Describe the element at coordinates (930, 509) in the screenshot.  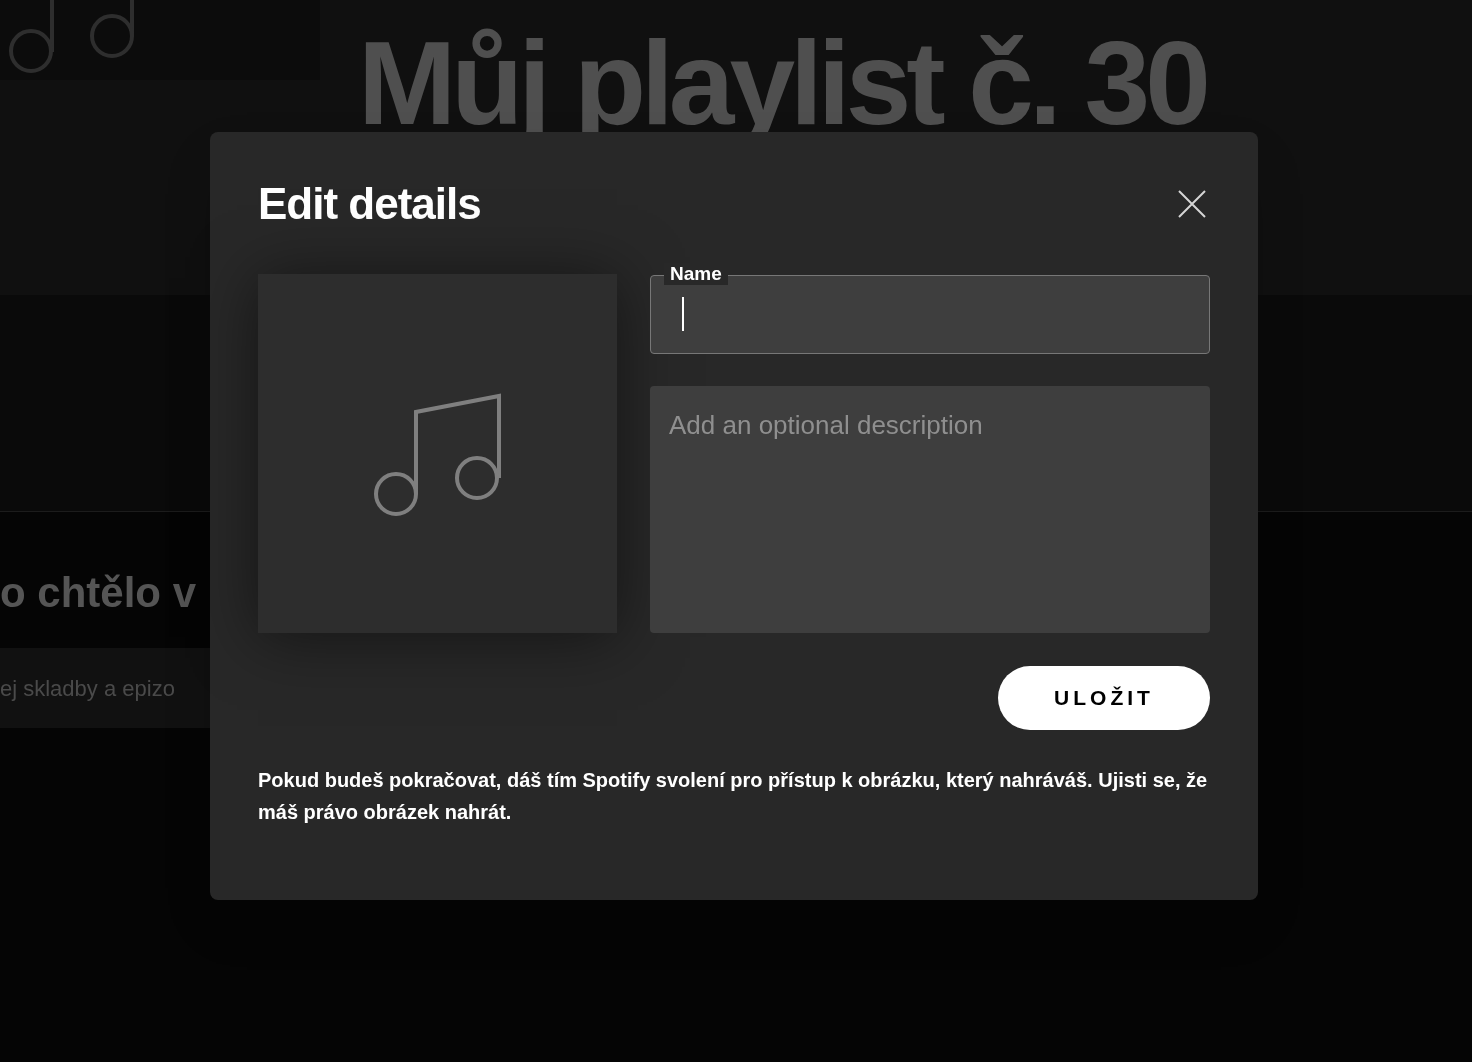
I see `description-field: Add an optional description` at that location.